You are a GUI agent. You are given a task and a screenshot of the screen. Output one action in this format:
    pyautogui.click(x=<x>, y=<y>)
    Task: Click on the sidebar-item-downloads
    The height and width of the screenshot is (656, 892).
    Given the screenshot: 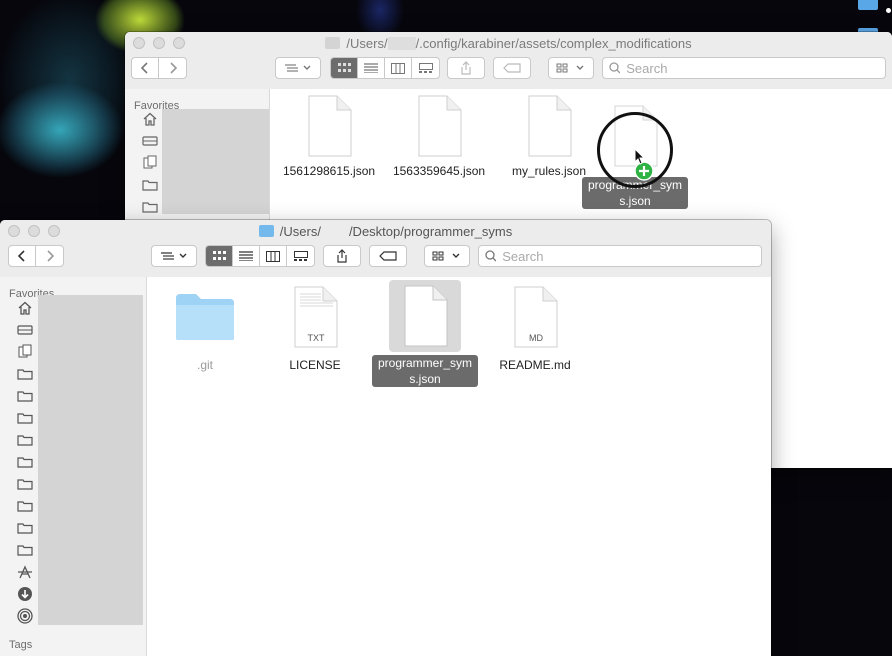 What is the action you would take?
    pyautogui.click(x=25, y=594)
    